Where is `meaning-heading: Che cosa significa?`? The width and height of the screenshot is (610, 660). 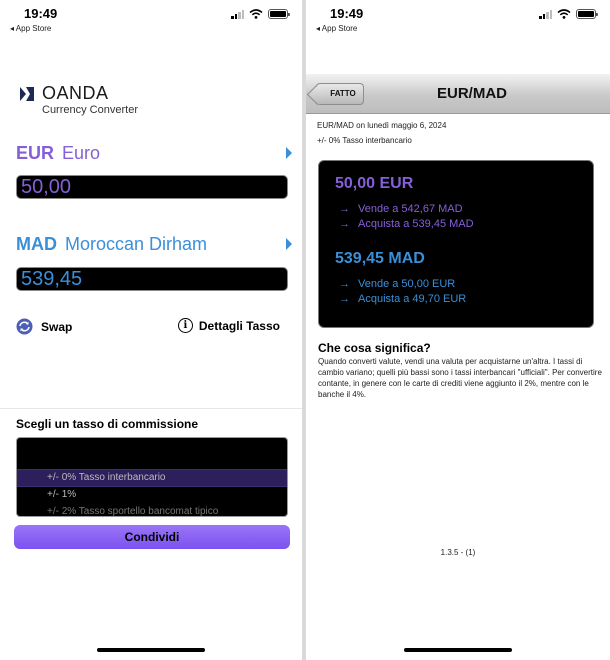 meaning-heading: Che cosa significa? is located at coordinates (374, 348).